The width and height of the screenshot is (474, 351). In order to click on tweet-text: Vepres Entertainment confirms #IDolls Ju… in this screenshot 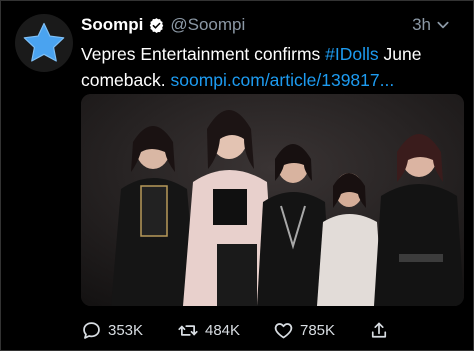, I will do `click(273, 67)`.